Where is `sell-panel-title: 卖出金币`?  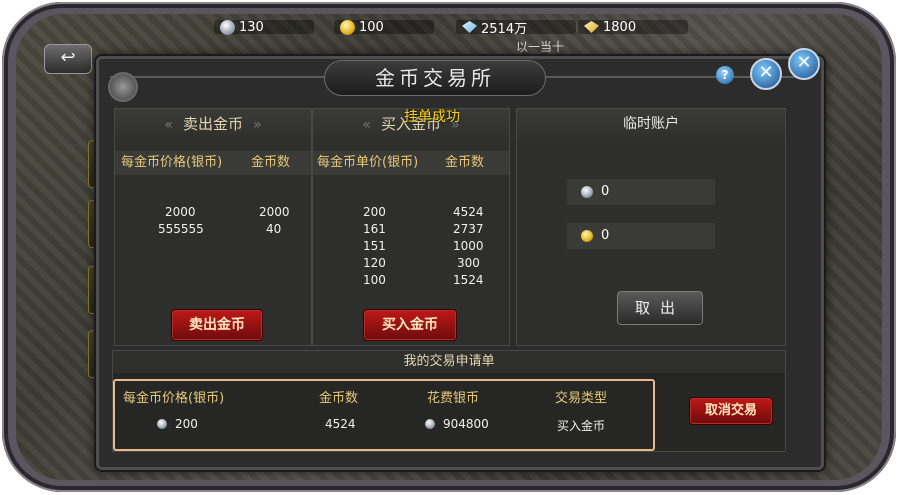 sell-panel-title: 卖出金币 is located at coordinates (212, 124).